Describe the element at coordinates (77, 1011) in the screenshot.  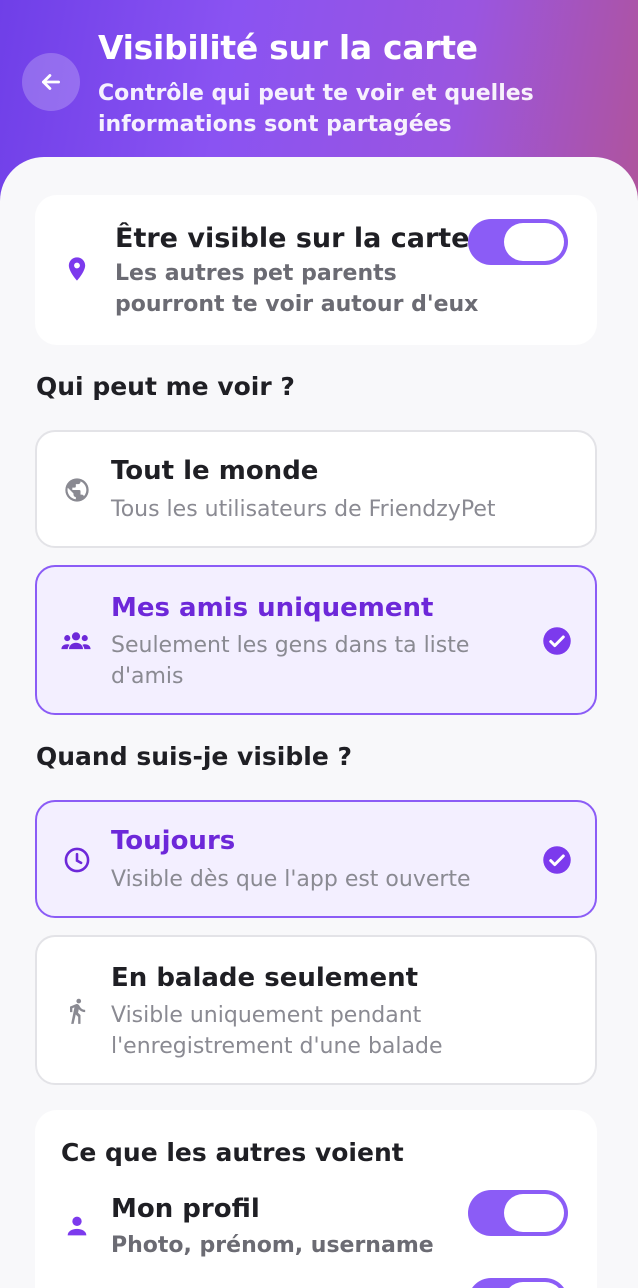
I see `walk-icon` at that location.